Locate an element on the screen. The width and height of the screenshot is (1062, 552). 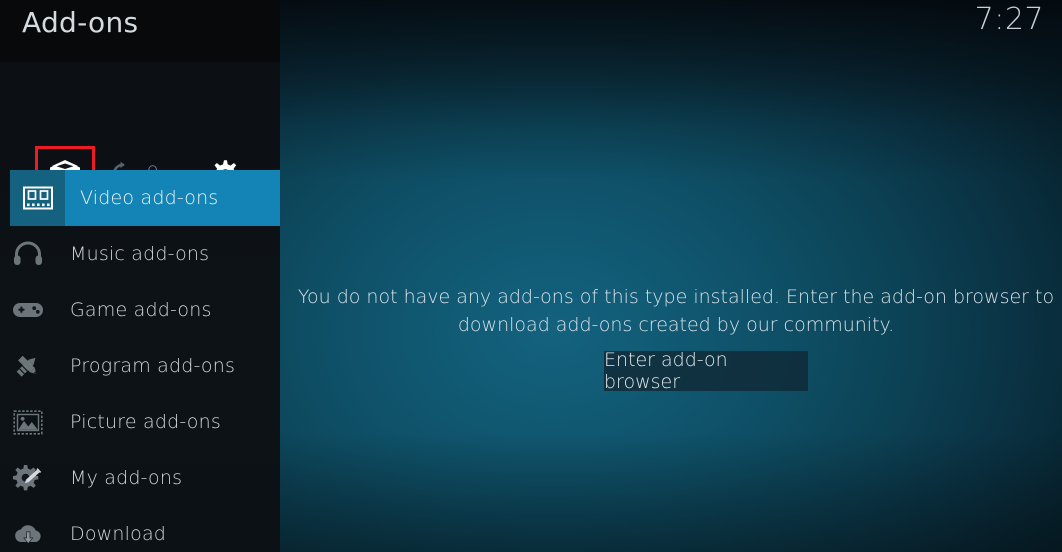
sidebar-item-picture-addons: Picture add-ons is located at coordinates (140, 422).